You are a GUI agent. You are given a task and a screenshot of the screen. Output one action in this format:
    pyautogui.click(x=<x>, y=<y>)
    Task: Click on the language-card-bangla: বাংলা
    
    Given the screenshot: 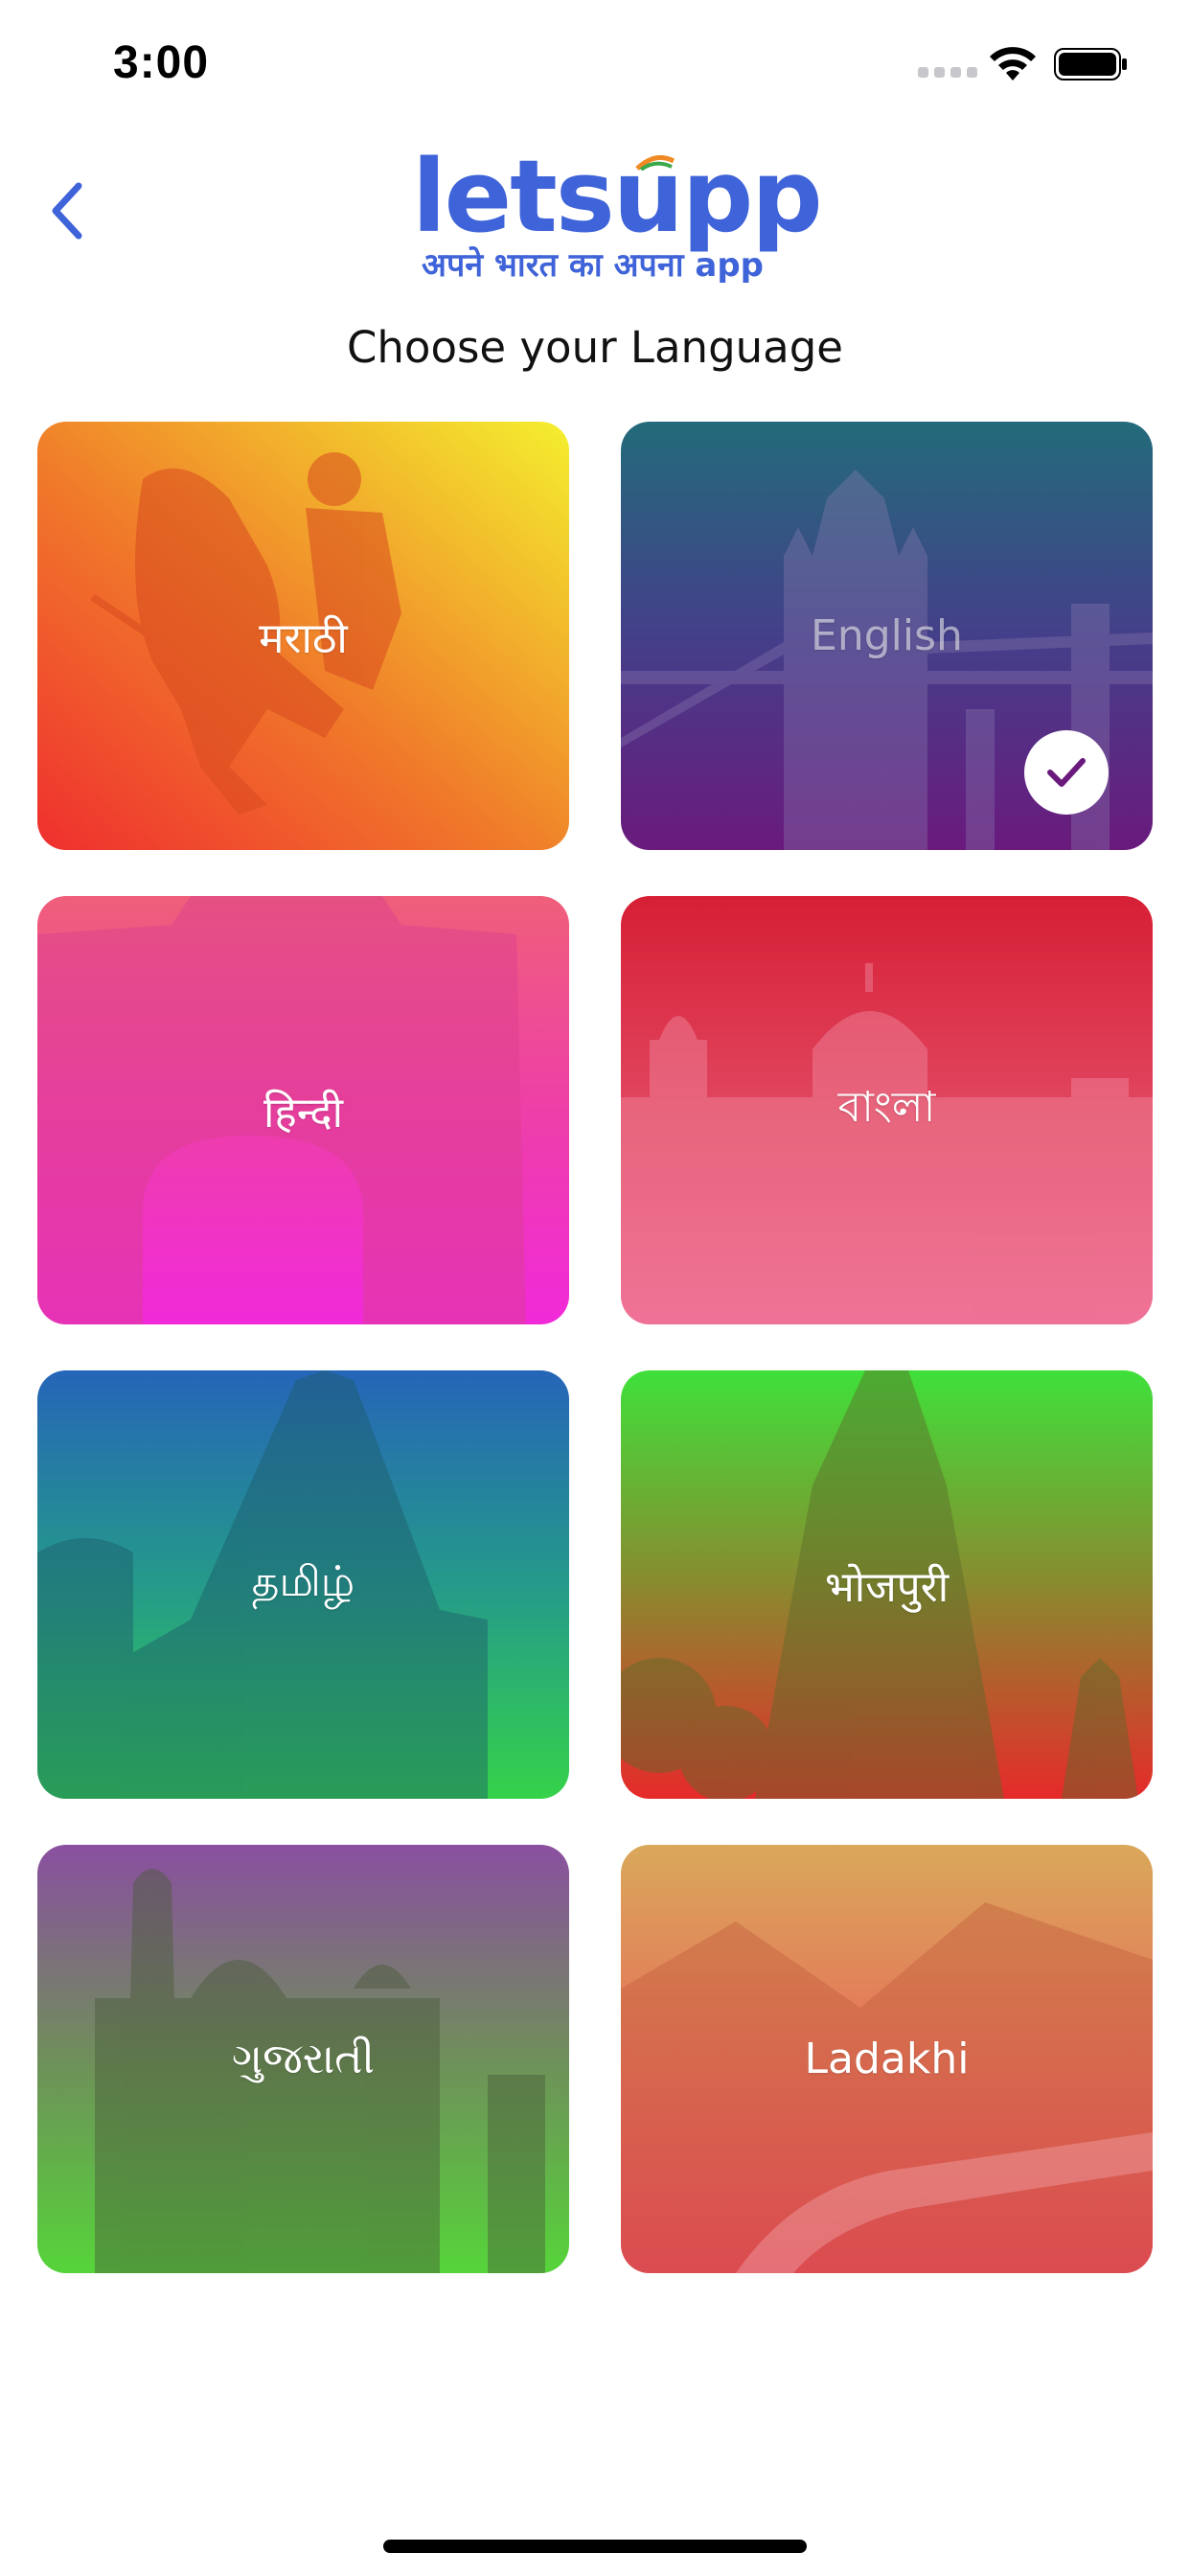 What is the action you would take?
    pyautogui.click(x=887, y=1110)
    